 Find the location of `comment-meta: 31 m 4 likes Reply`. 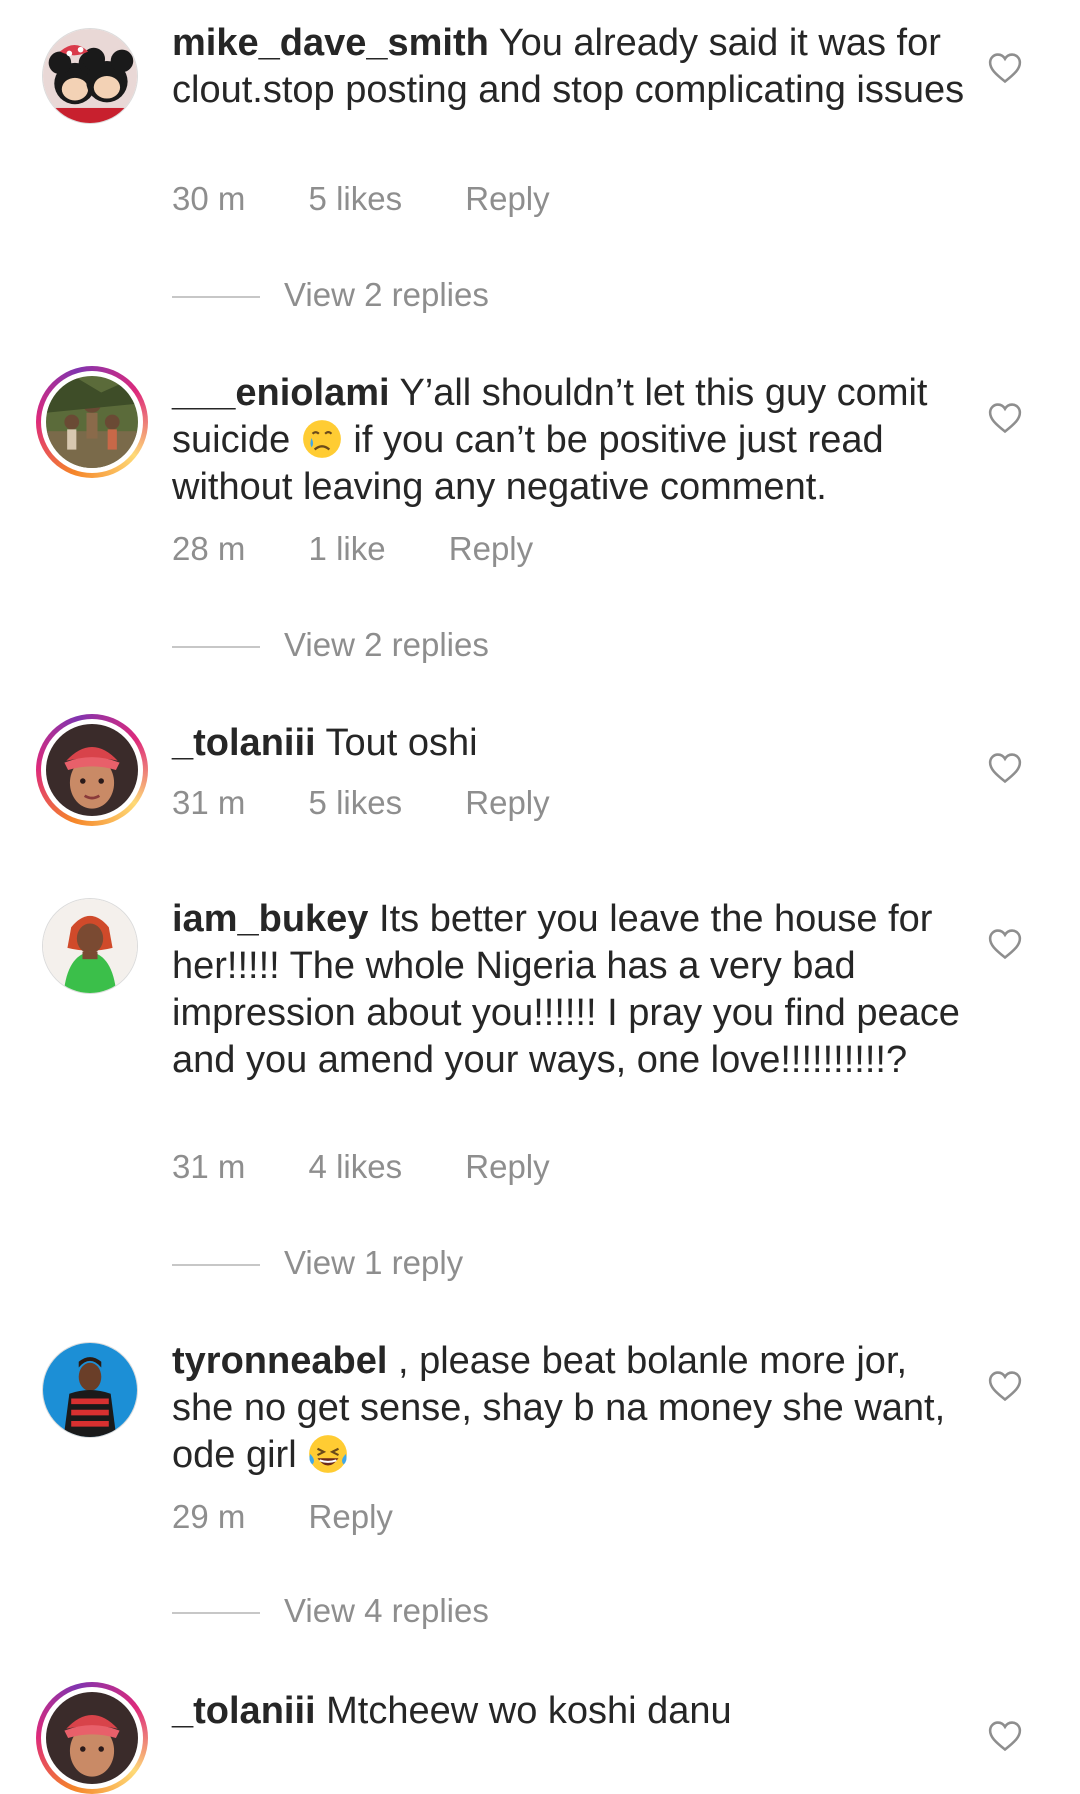

comment-meta: 31 m 4 likes Reply is located at coordinates (388, 1167).